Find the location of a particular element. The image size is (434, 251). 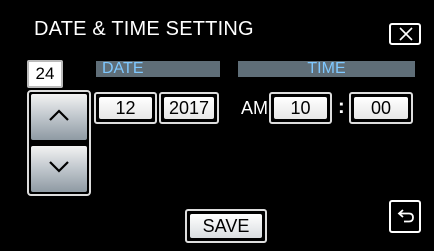

time-section-label: TIME is located at coordinates (326, 69).